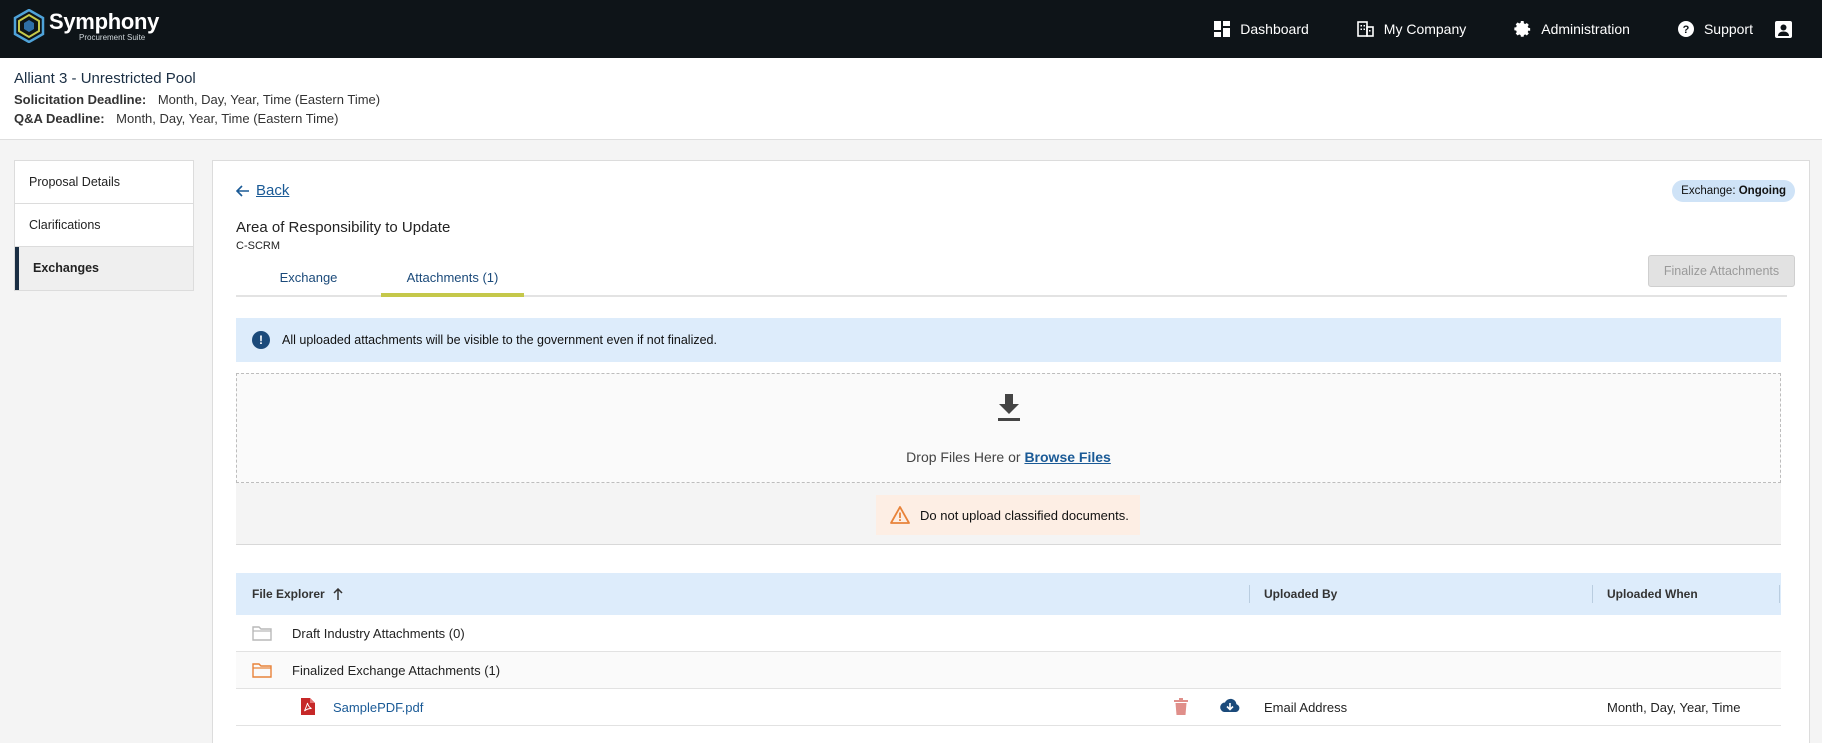 This screenshot has height=743, width=1822. Describe the element at coordinates (104, 21) in the screenshot. I see `brand-name: Symphony` at that location.